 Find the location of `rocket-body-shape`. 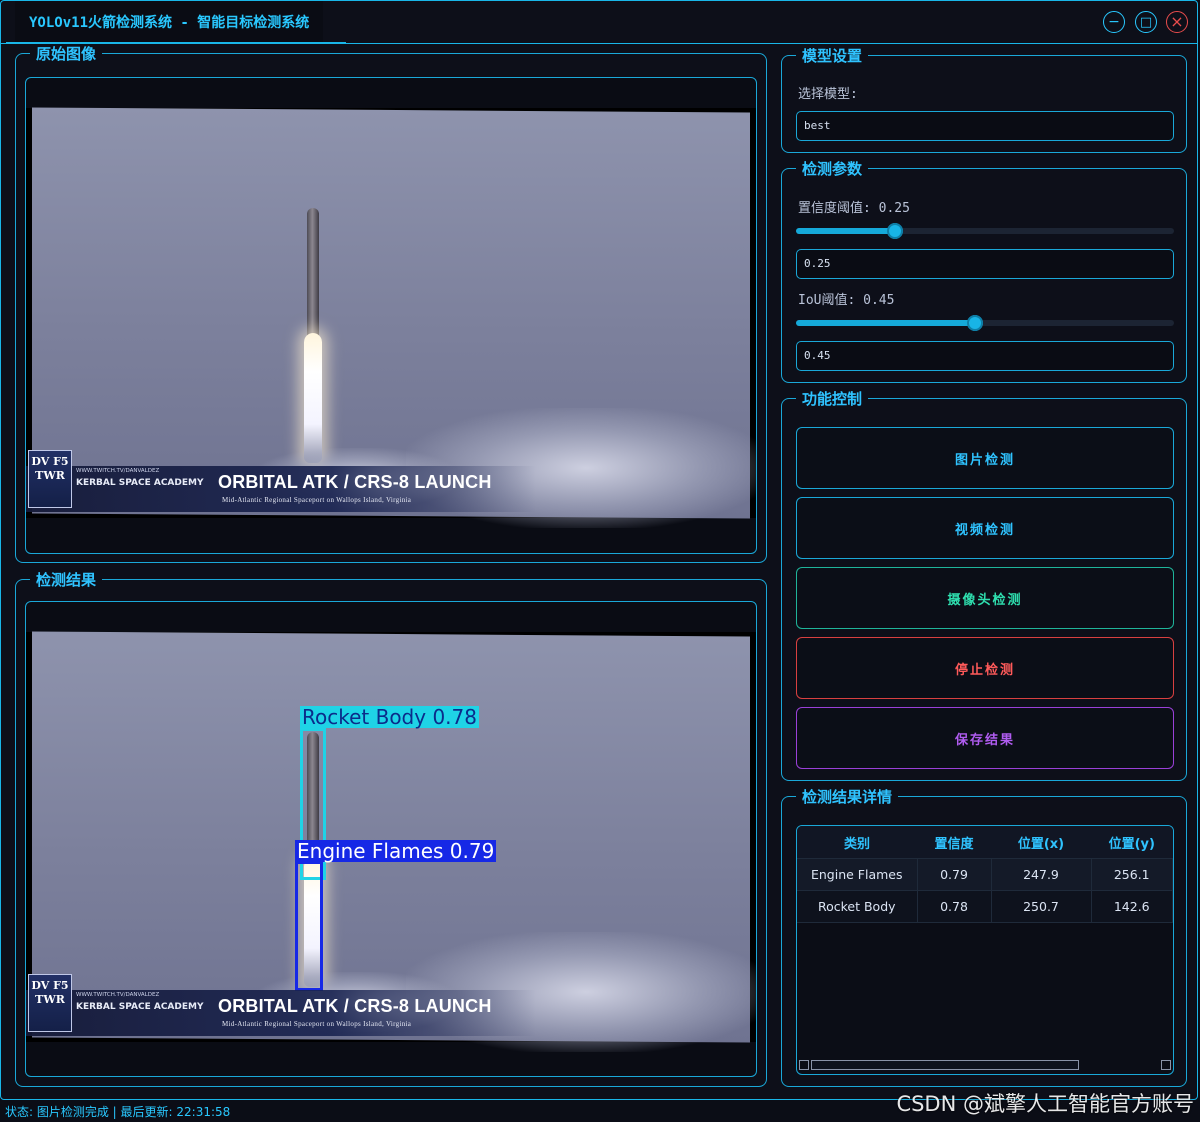

rocket-body-shape is located at coordinates (313, 273).